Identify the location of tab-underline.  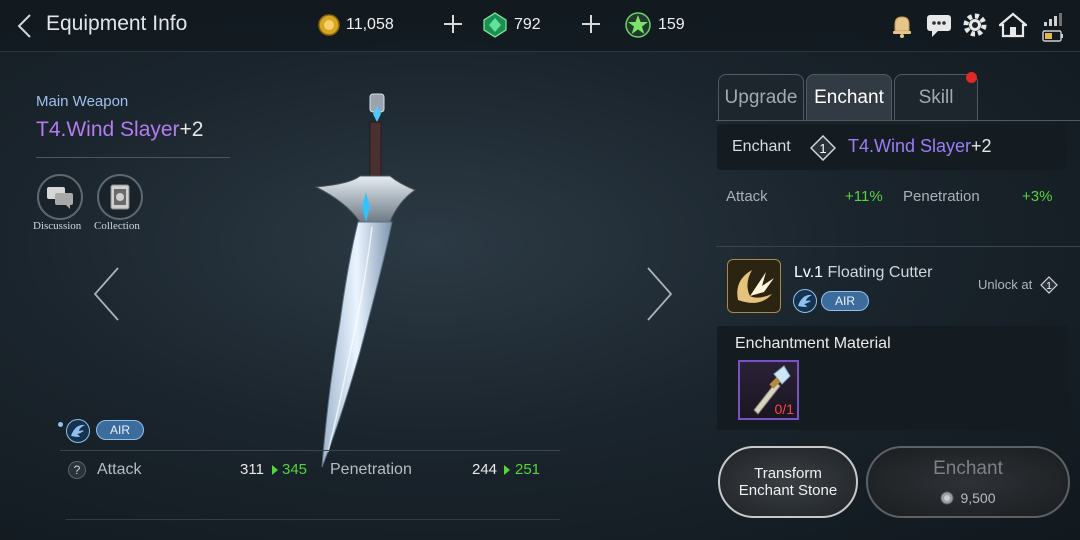
(898, 120).